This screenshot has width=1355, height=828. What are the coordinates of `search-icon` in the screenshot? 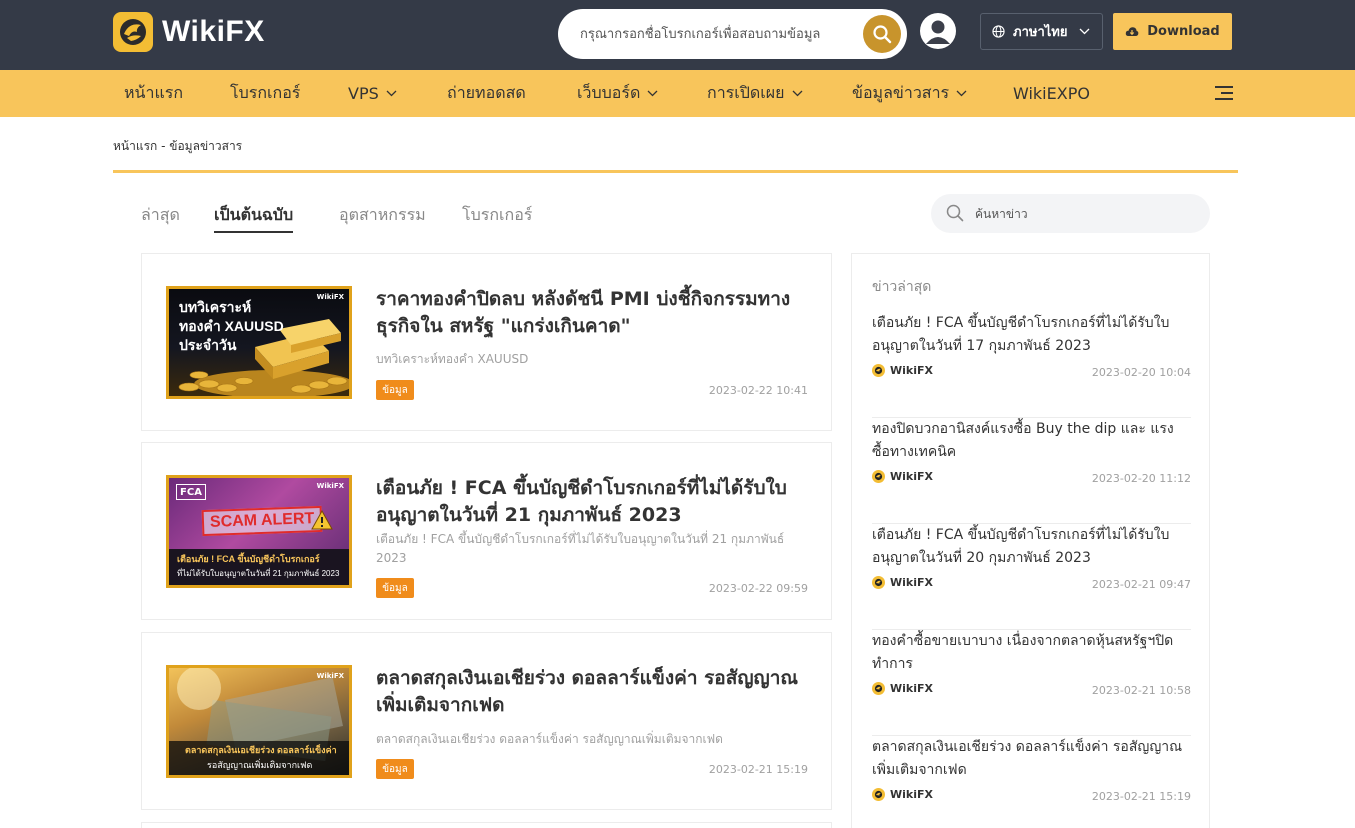 It's located at (955, 213).